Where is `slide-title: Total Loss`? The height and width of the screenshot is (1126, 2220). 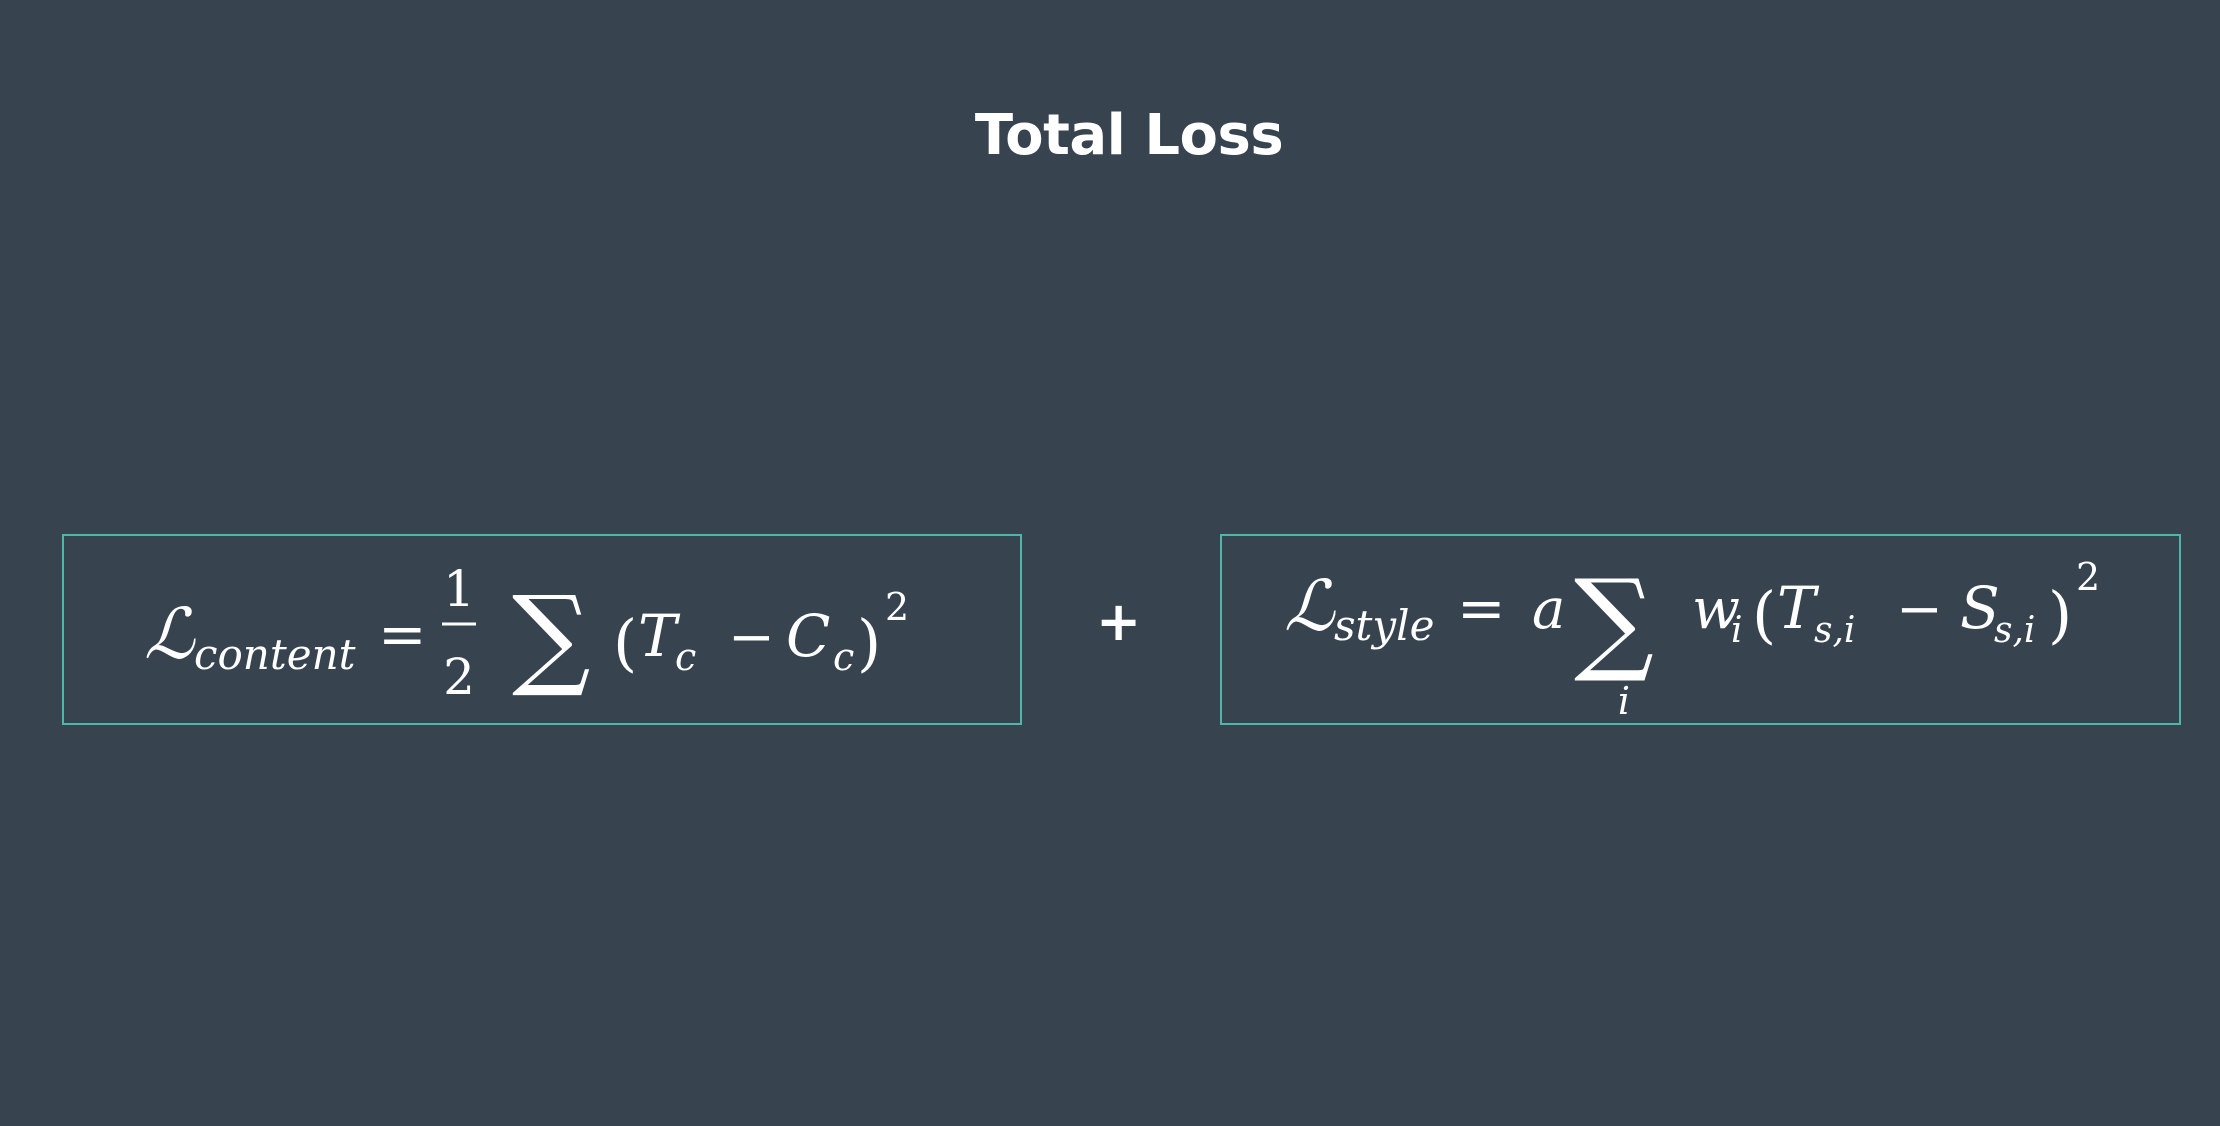 slide-title: Total Loss is located at coordinates (1129, 135).